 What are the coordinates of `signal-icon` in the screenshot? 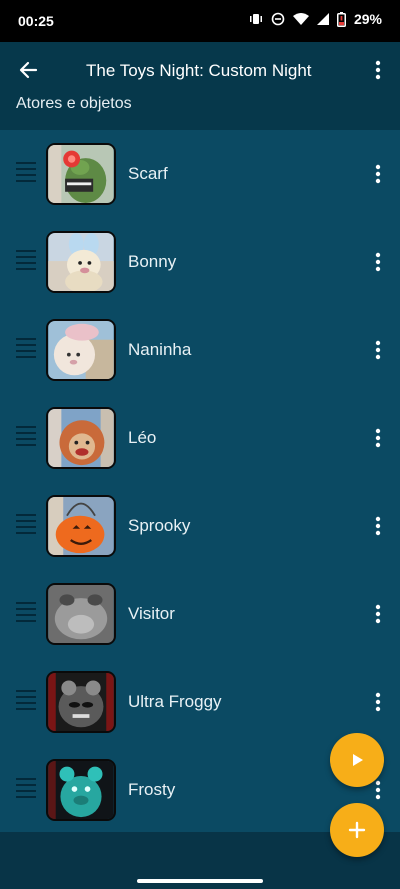 It's located at (322, 19).